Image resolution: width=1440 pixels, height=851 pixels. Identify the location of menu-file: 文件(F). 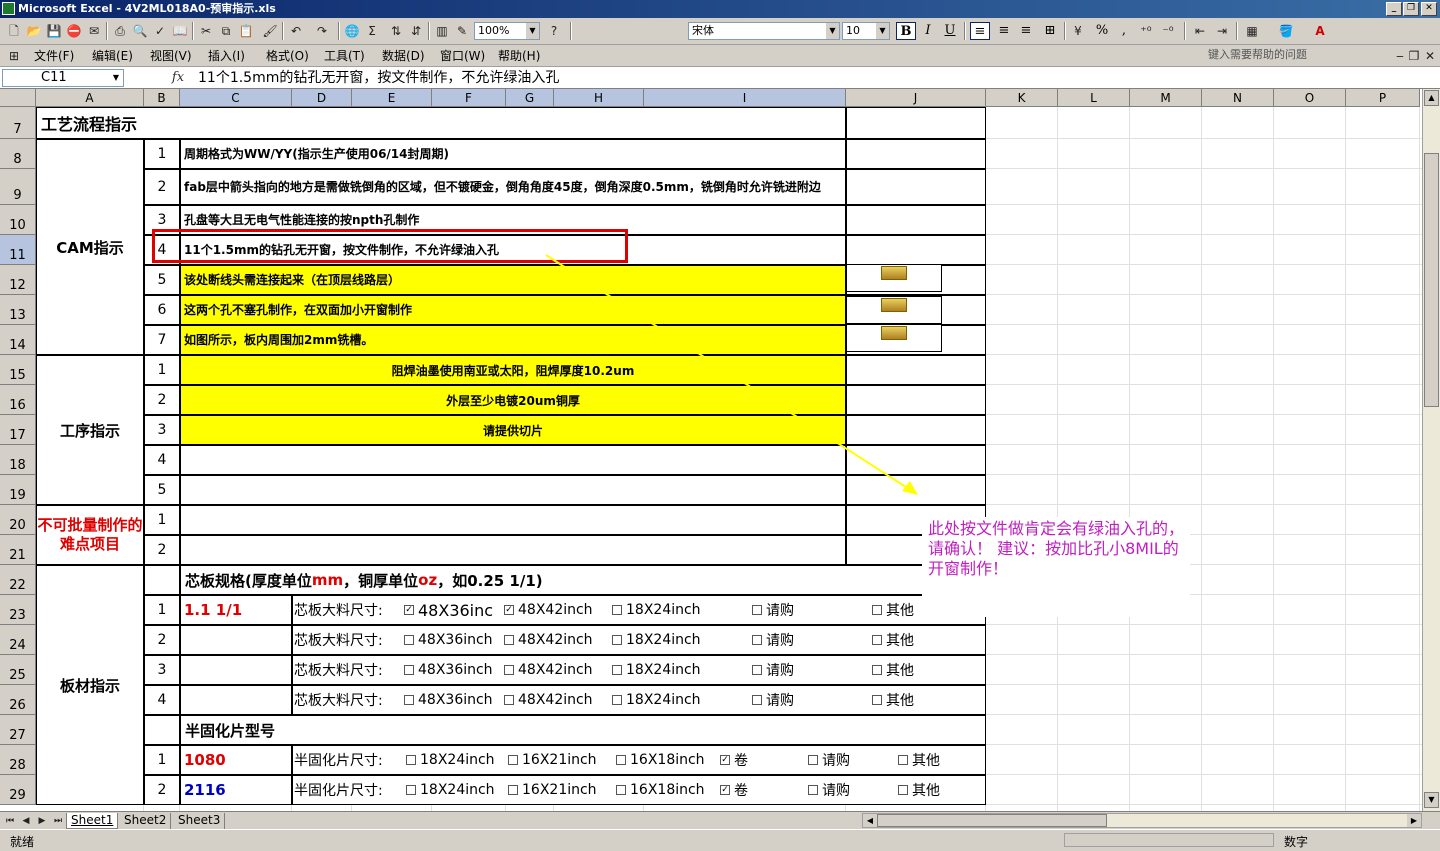
(54, 56).